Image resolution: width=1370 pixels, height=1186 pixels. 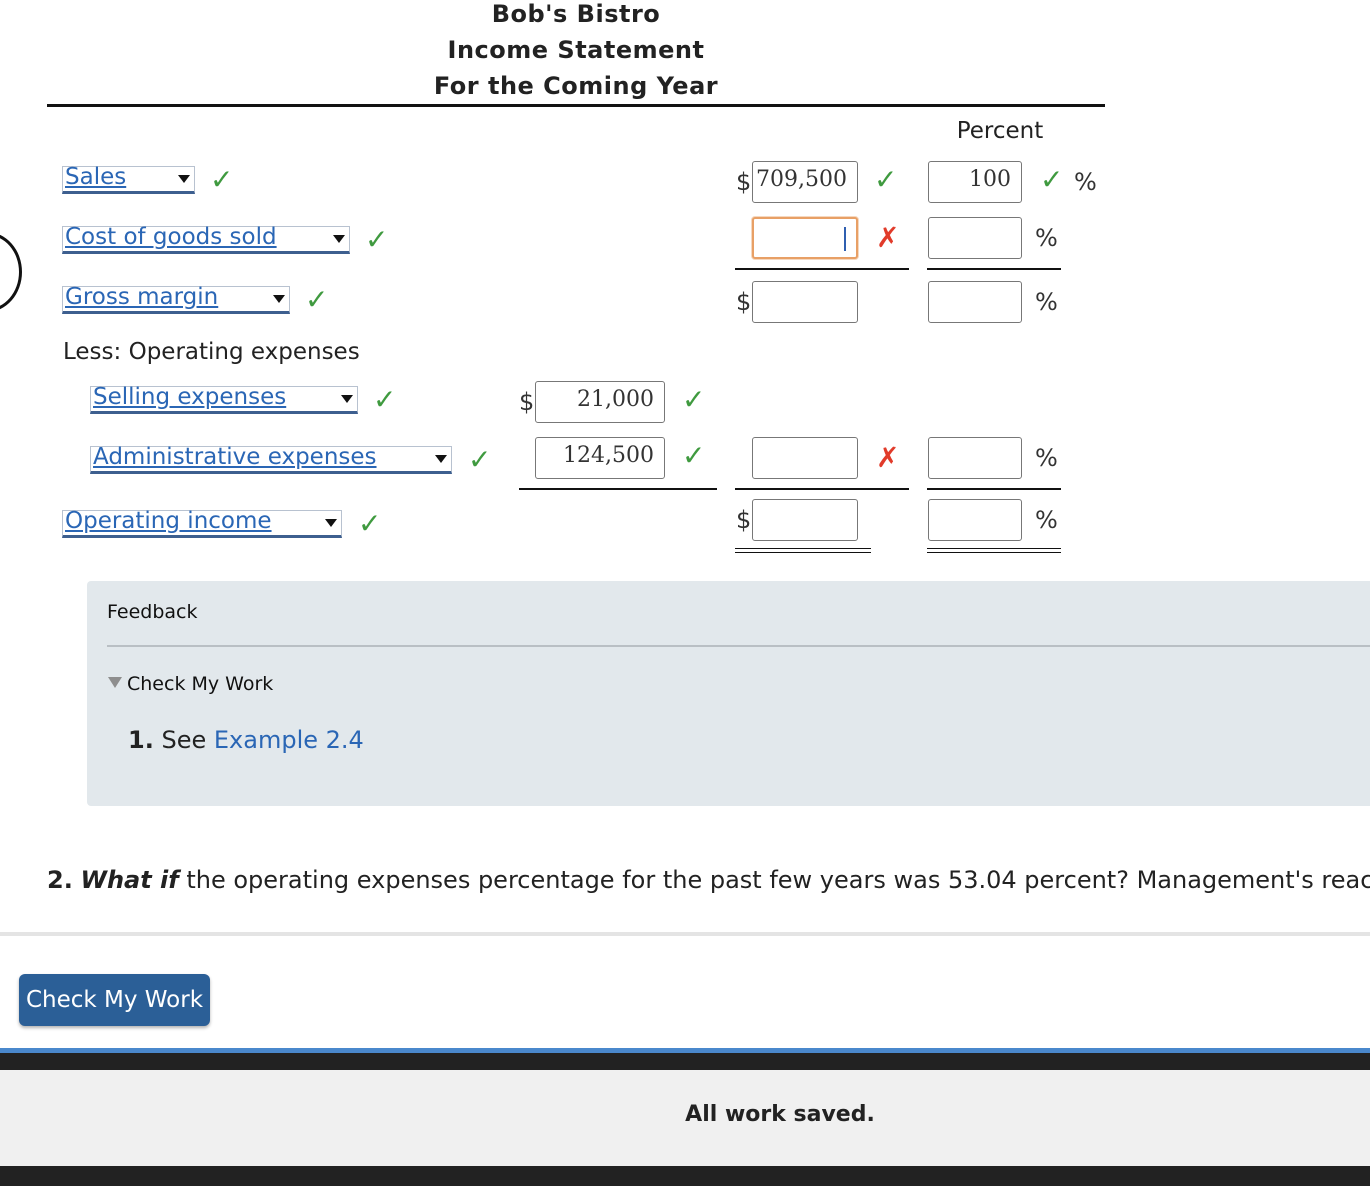 I want to click on operating-income-percent-input, so click(x=975, y=520).